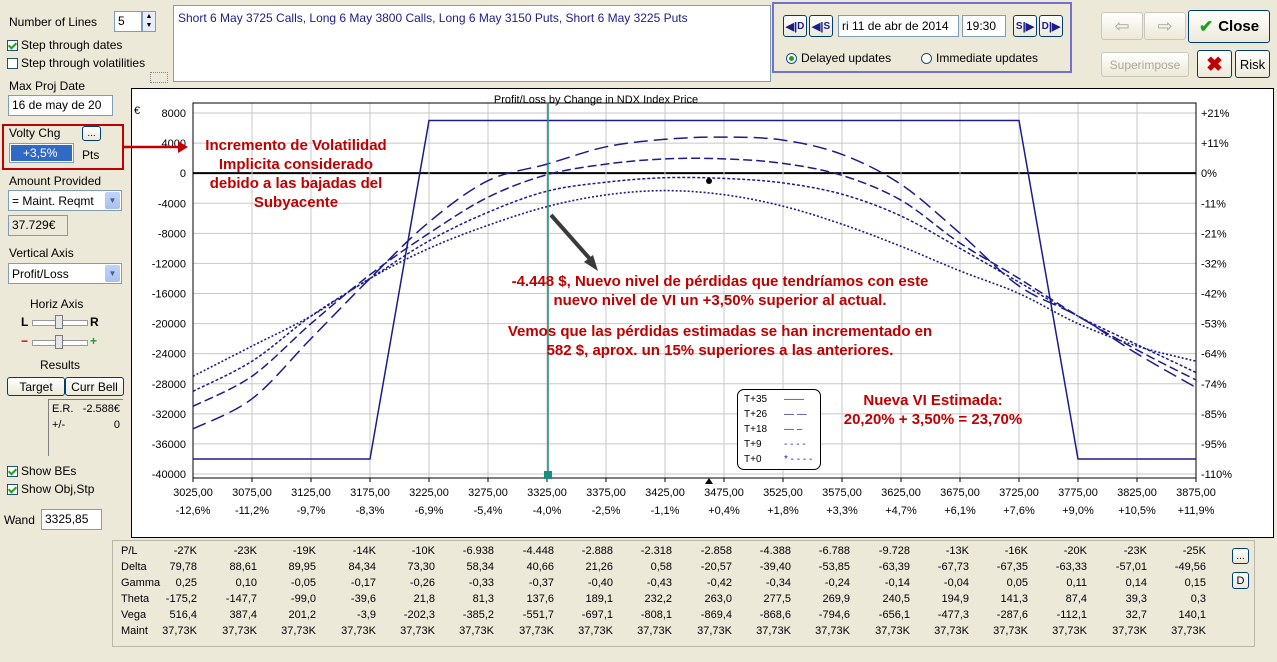 The height and width of the screenshot is (662, 1277). Describe the element at coordinates (1137, 511) in the screenshot. I see `x-pct-tick-label: +10,5%` at that location.